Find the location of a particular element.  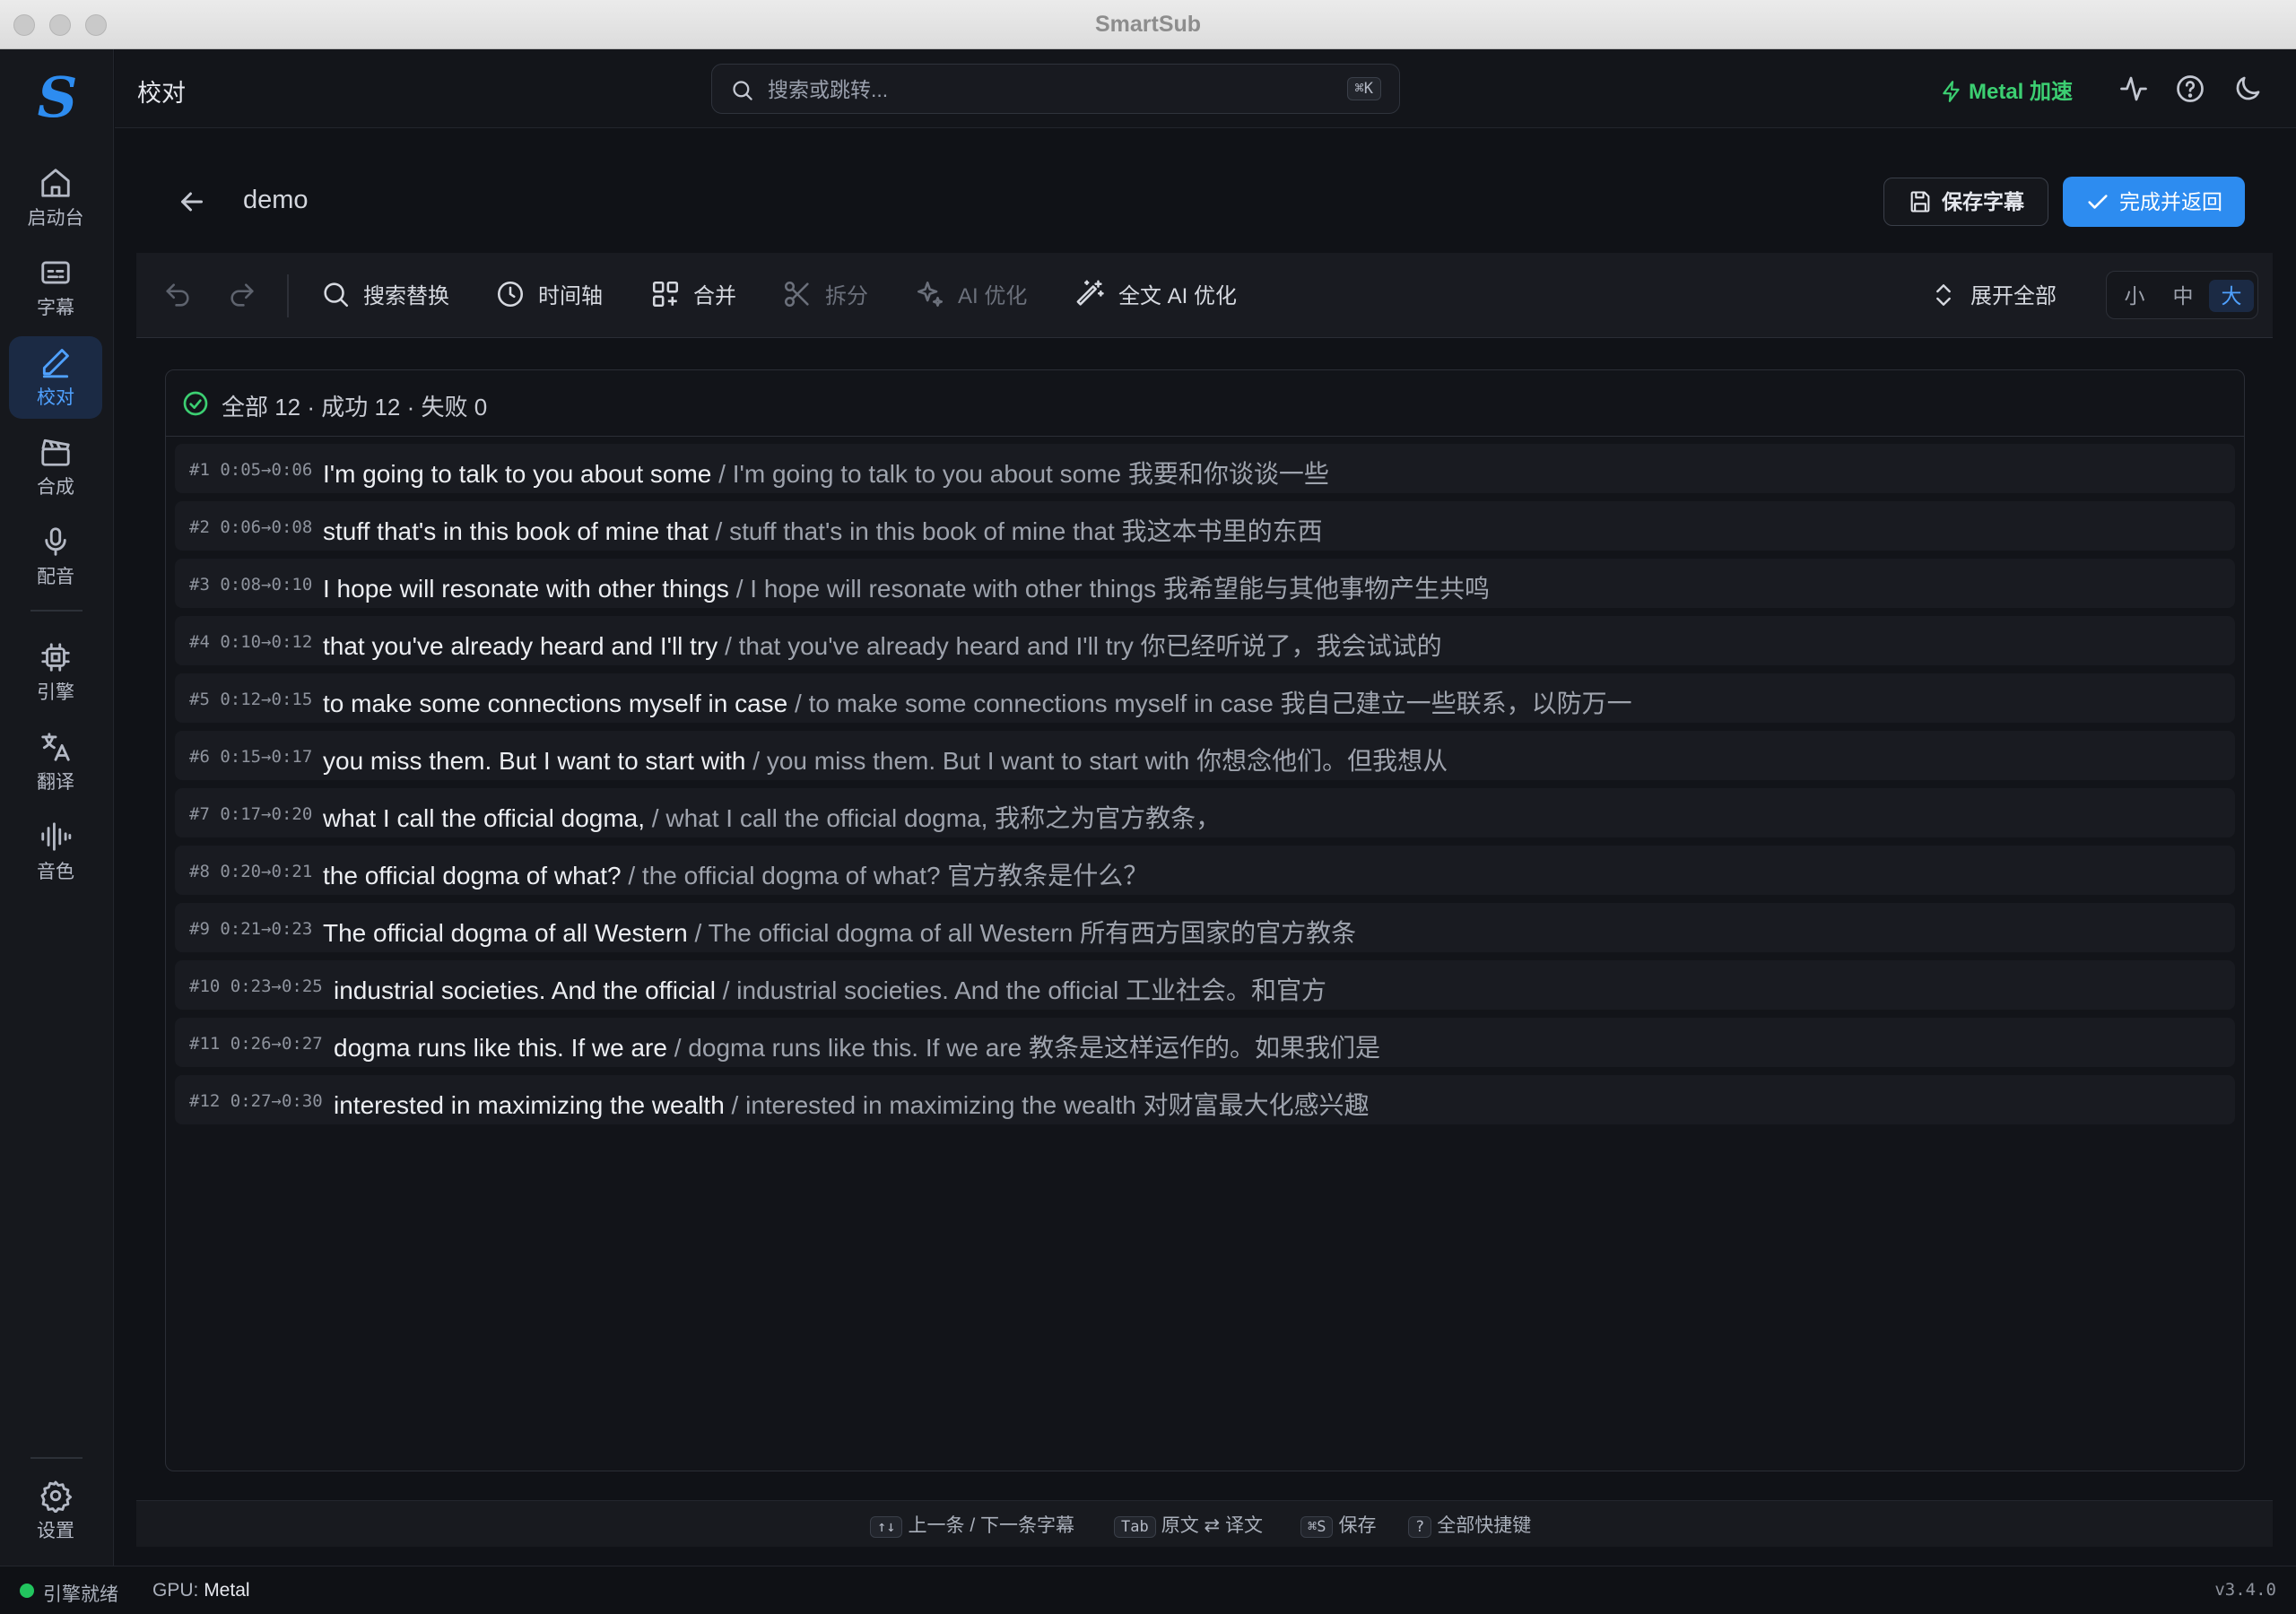

chevrons-up-down-icon is located at coordinates (1943, 295).